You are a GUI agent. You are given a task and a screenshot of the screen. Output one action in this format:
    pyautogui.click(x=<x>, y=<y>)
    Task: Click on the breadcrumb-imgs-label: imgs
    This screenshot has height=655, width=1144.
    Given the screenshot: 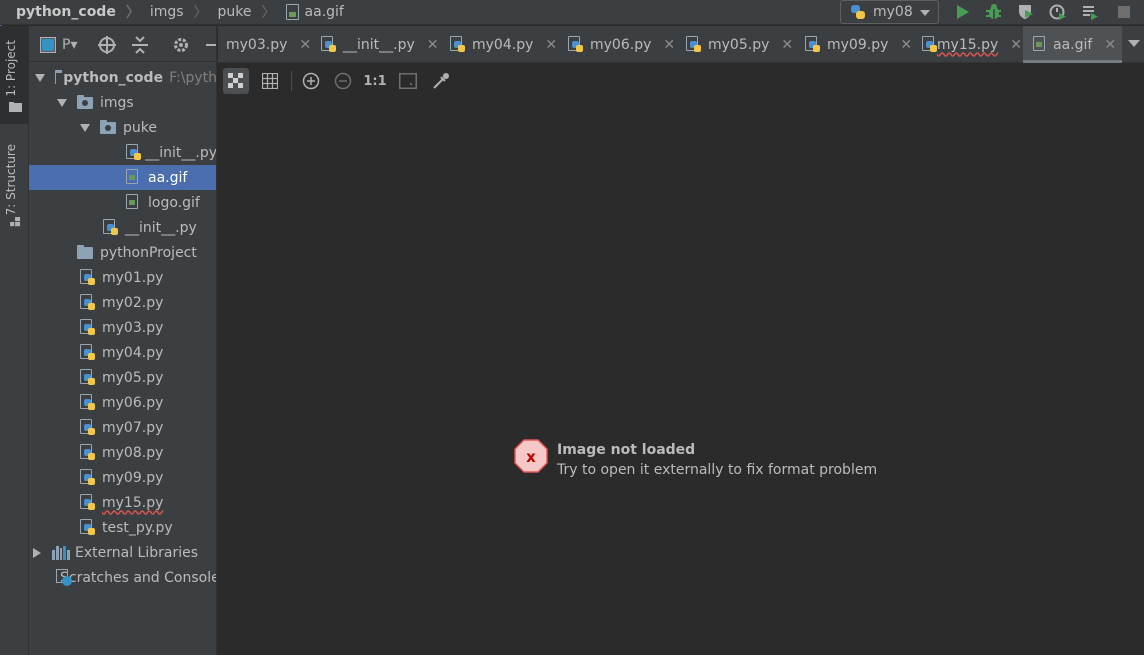 What is the action you would take?
    pyautogui.click(x=166, y=12)
    